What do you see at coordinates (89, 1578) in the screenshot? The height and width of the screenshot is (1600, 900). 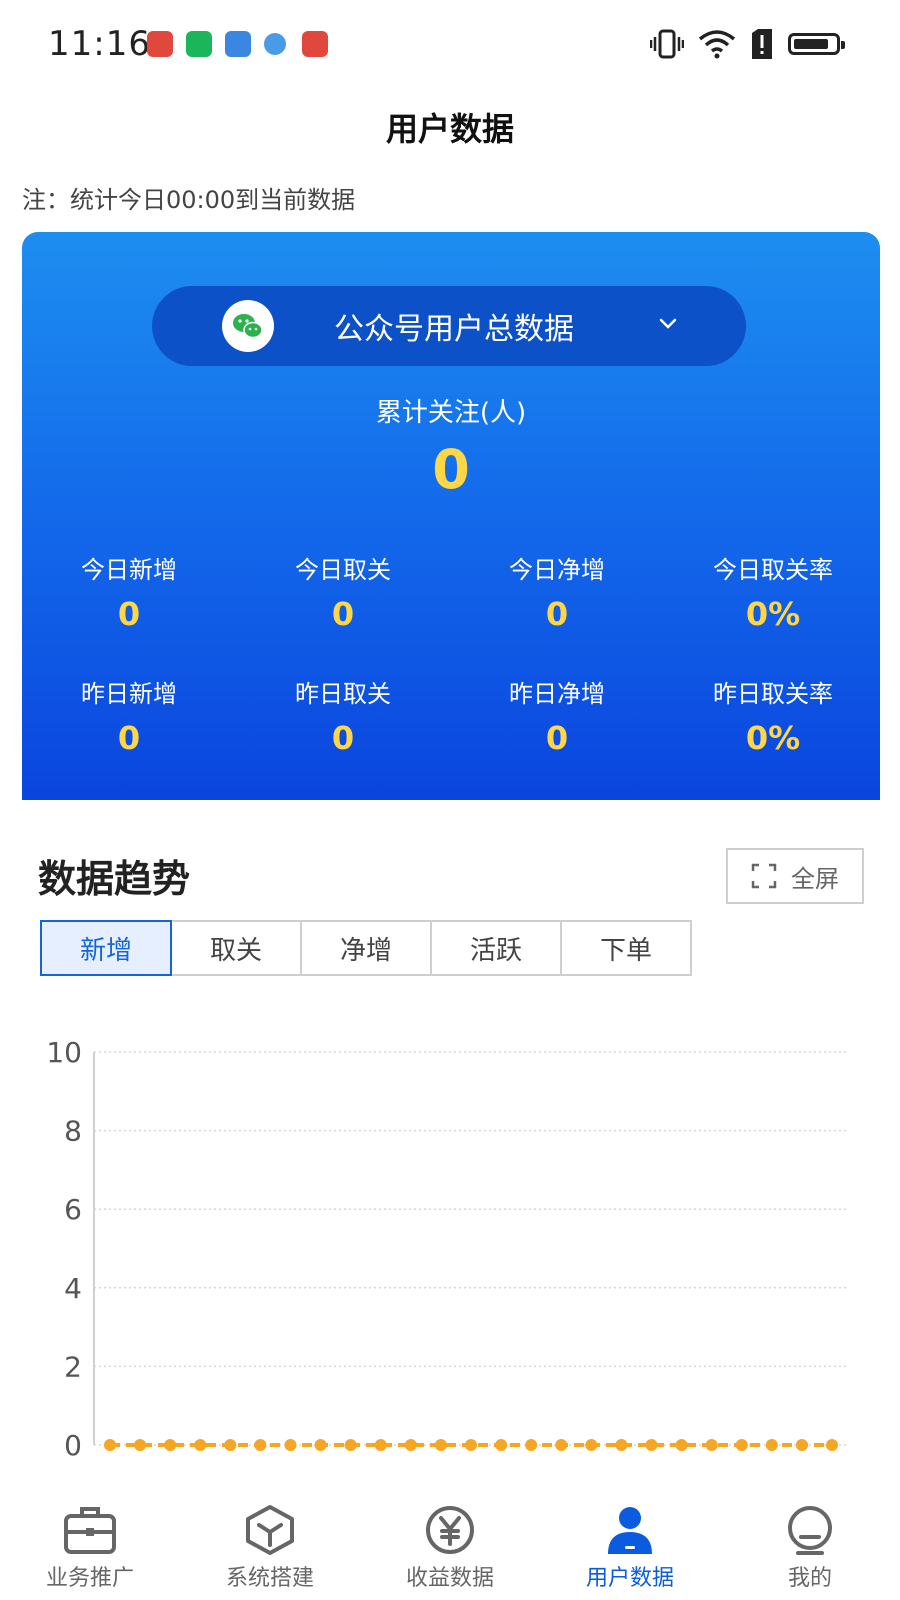 I see `nav-label: 业务推广` at bounding box center [89, 1578].